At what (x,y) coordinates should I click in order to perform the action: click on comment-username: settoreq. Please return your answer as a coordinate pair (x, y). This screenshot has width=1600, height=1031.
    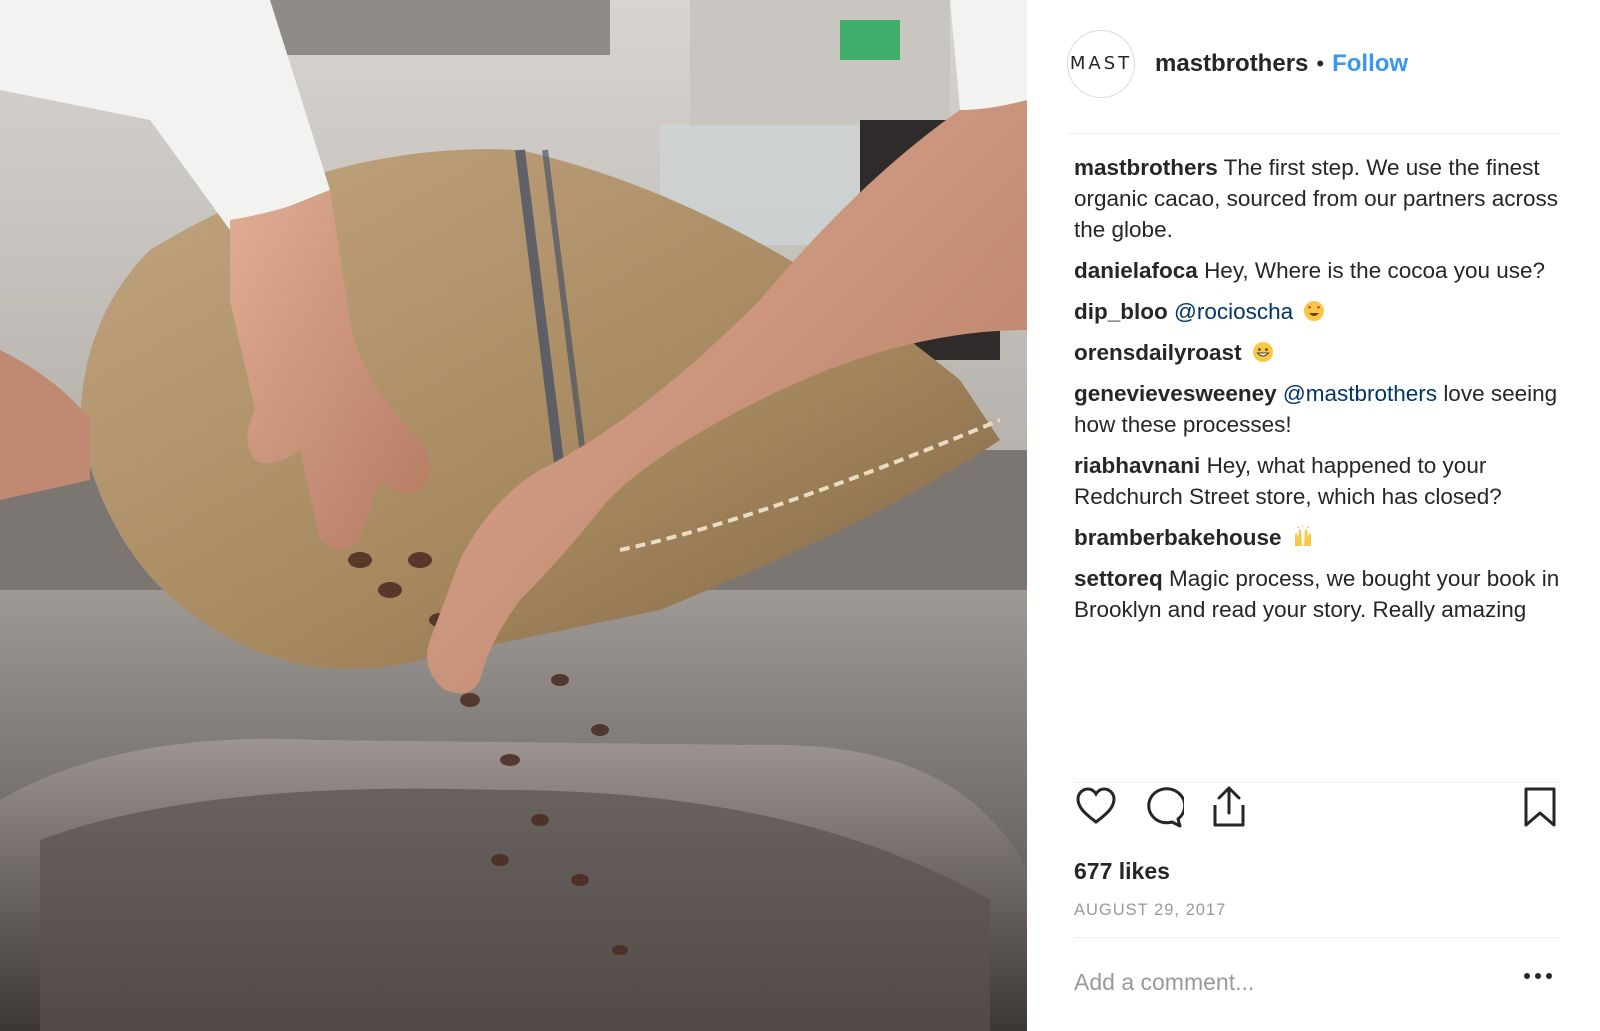
    Looking at the image, I should click on (1118, 578).